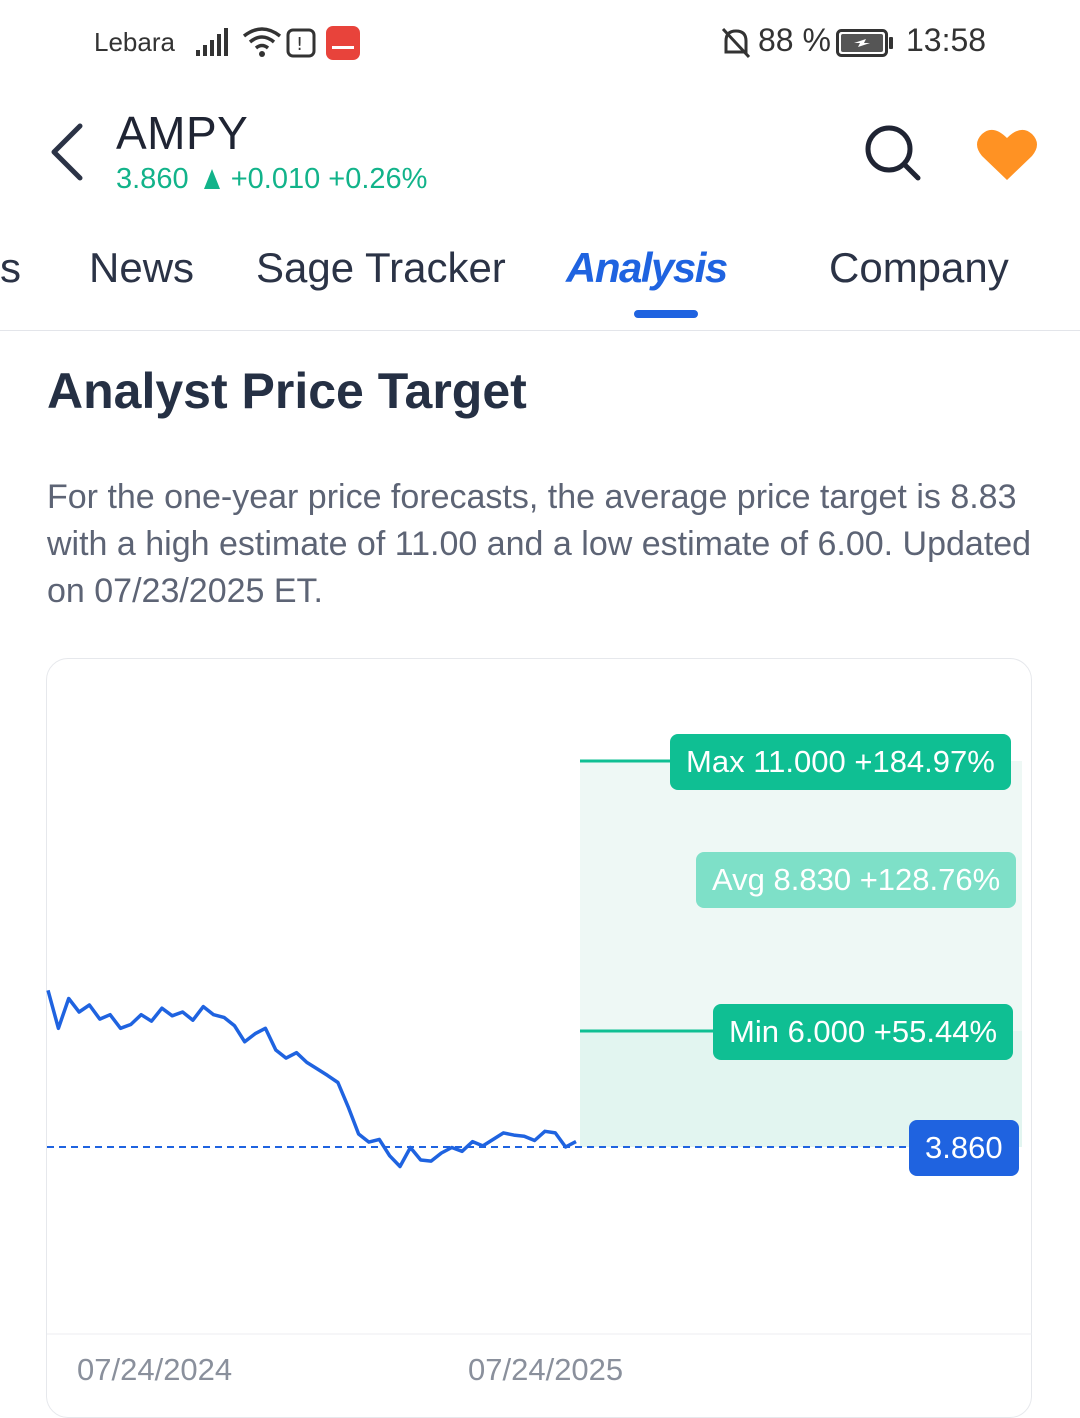 Image resolution: width=1080 pixels, height=1418 pixels. What do you see at coordinates (275, 179) in the screenshot?
I see `price-change: +0.010` at bounding box center [275, 179].